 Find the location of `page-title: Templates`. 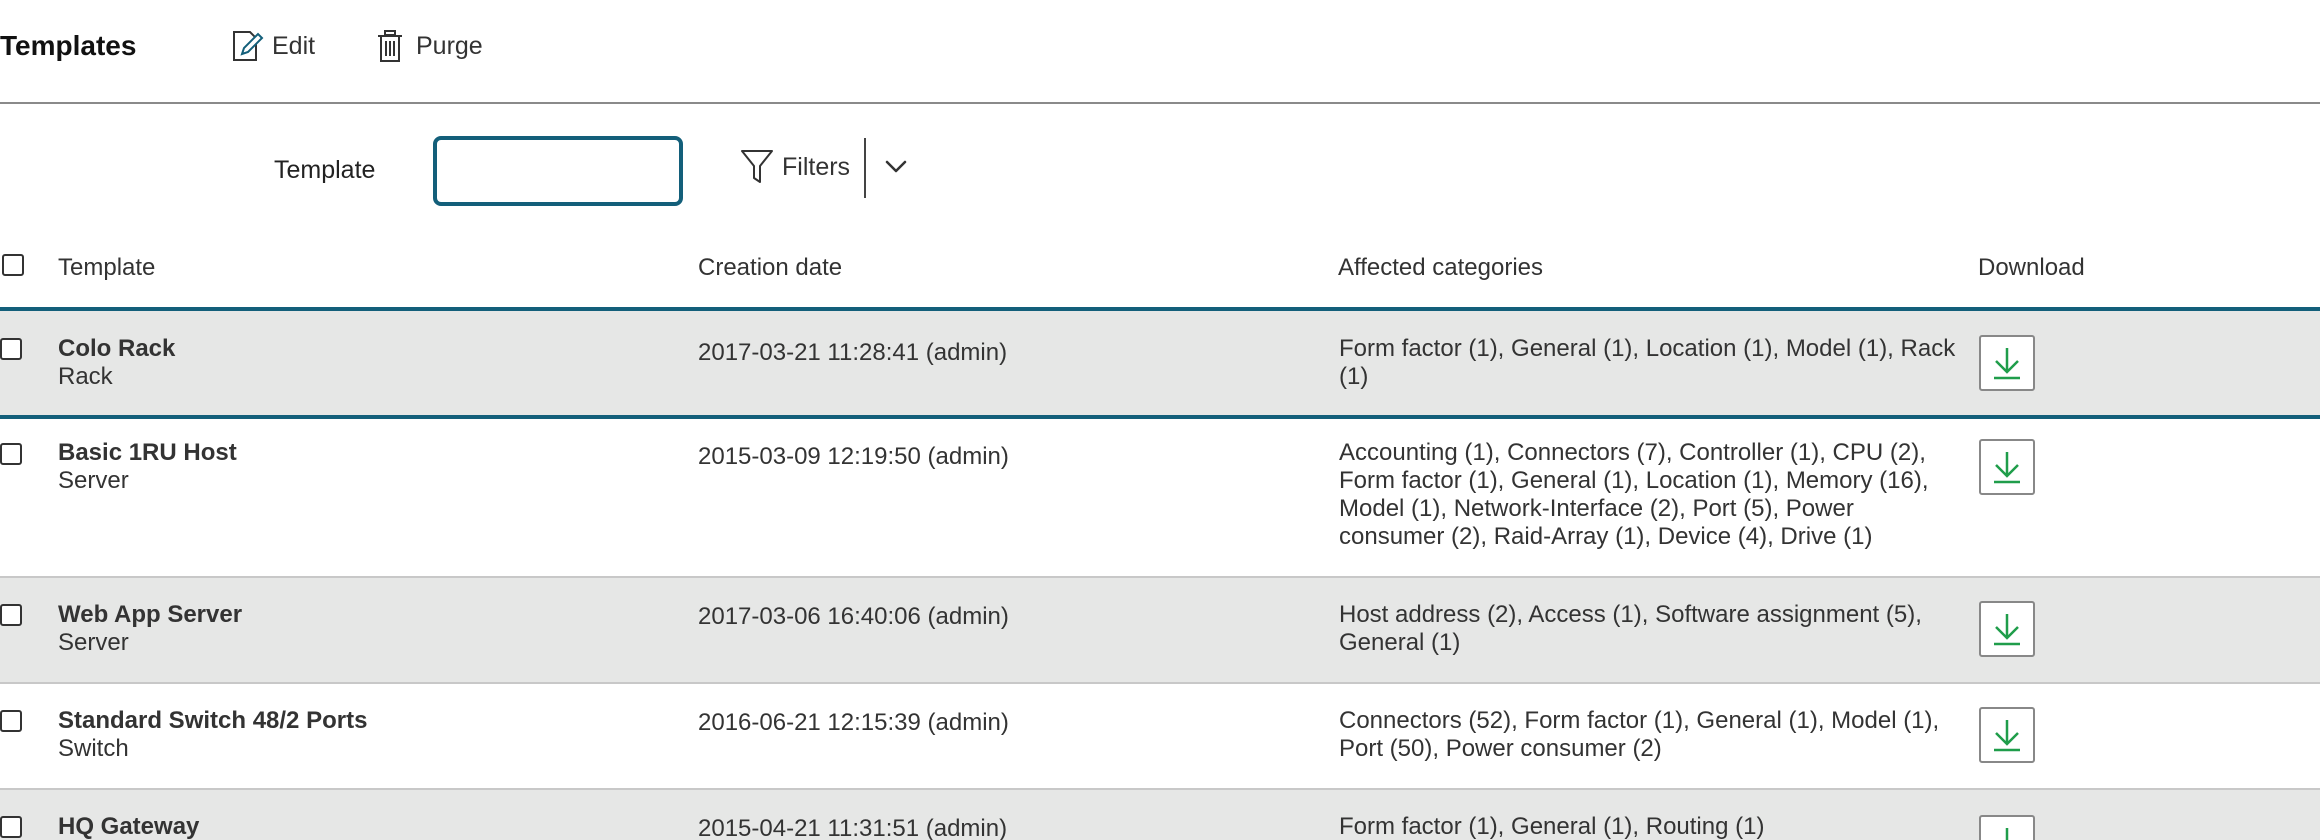

page-title: Templates is located at coordinates (68, 45).